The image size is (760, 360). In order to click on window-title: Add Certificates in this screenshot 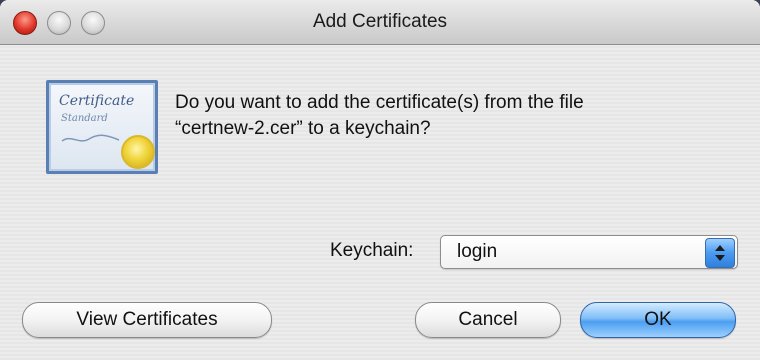, I will do `click(380, 21)`.